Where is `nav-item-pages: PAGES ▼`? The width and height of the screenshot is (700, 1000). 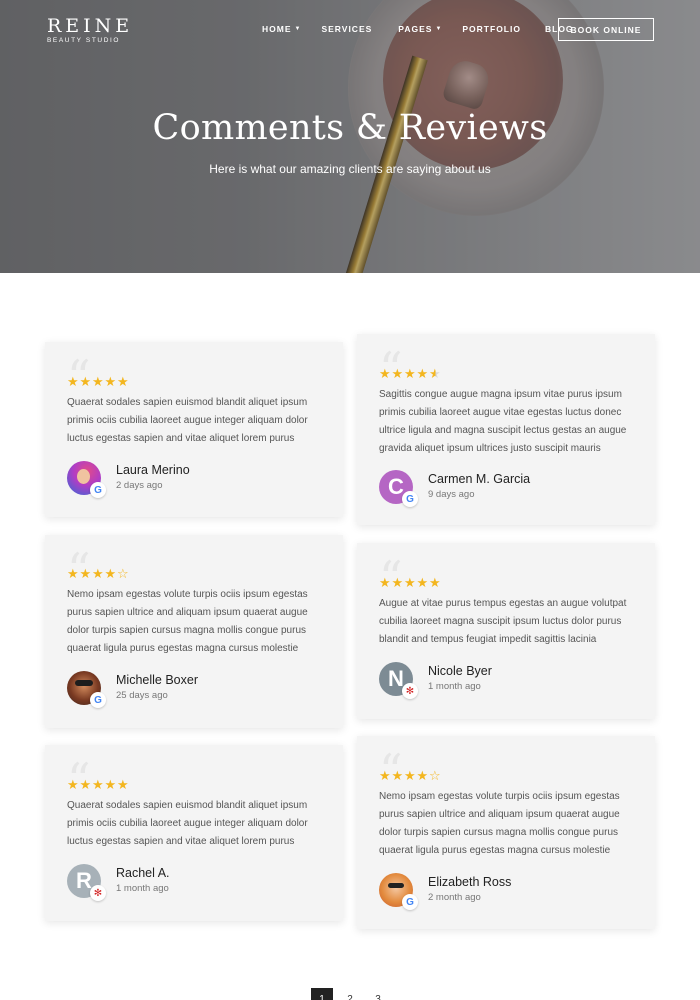 nav-item-pages: PAGES ▼ is located at coordinates (420, 29).